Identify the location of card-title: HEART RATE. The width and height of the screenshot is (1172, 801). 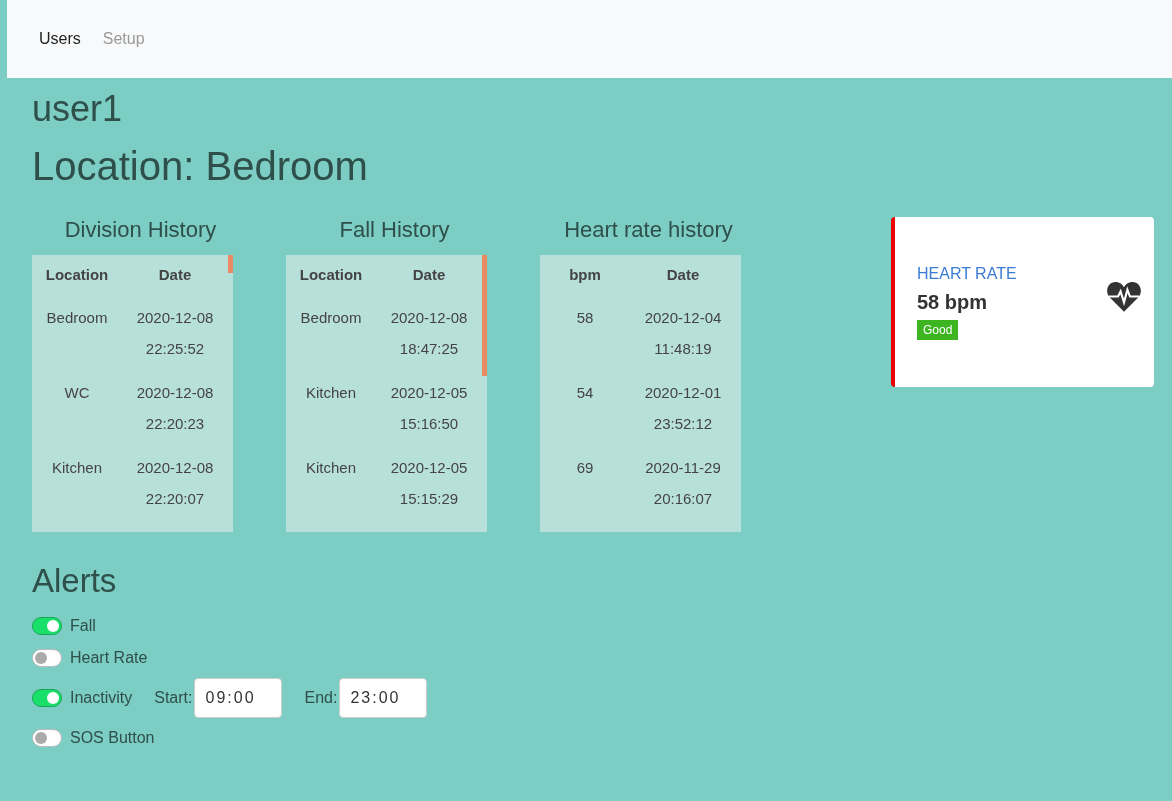
(967, 273).